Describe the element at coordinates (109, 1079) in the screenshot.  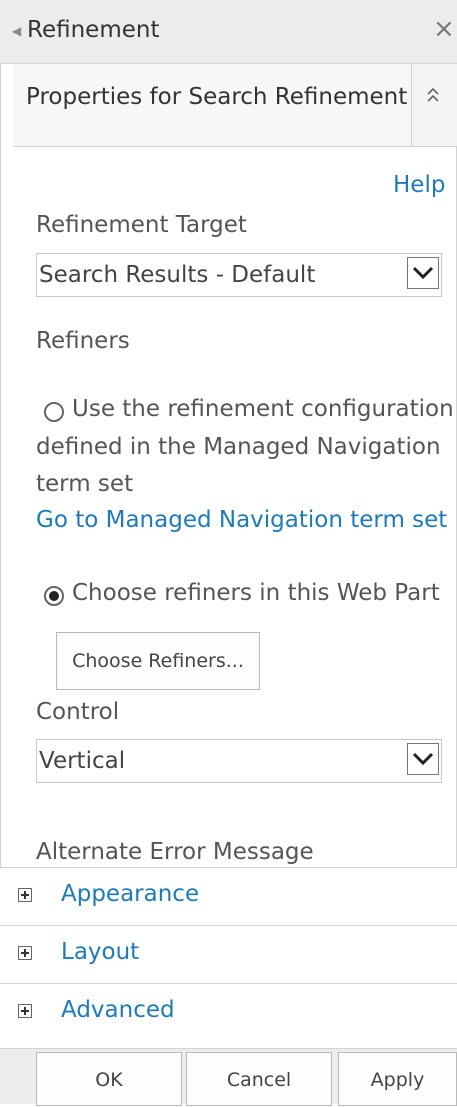
I see `ok-button: OK` at that location.